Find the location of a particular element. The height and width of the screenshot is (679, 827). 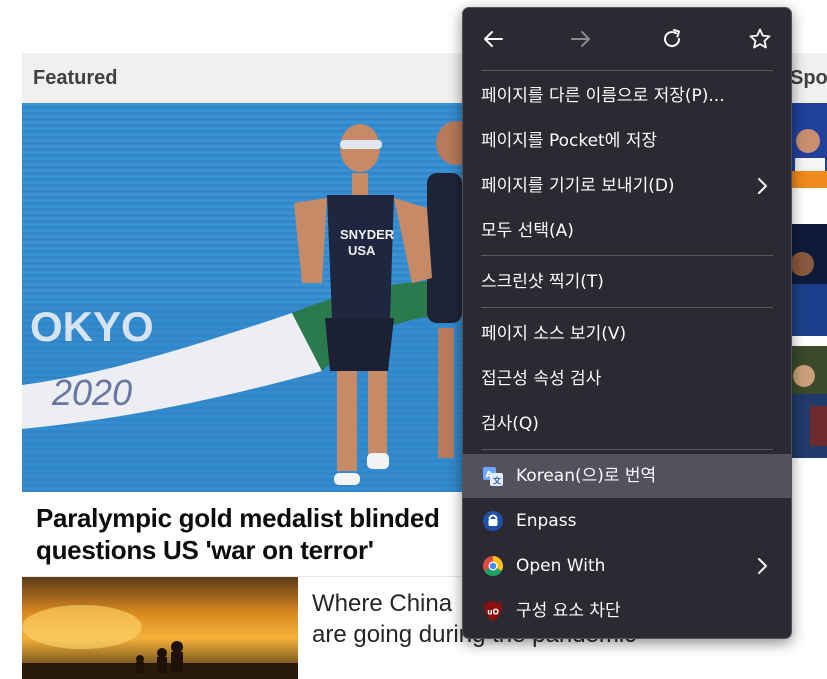

spotlight-section-header: Spotlight is located at coordinates (808, 78).